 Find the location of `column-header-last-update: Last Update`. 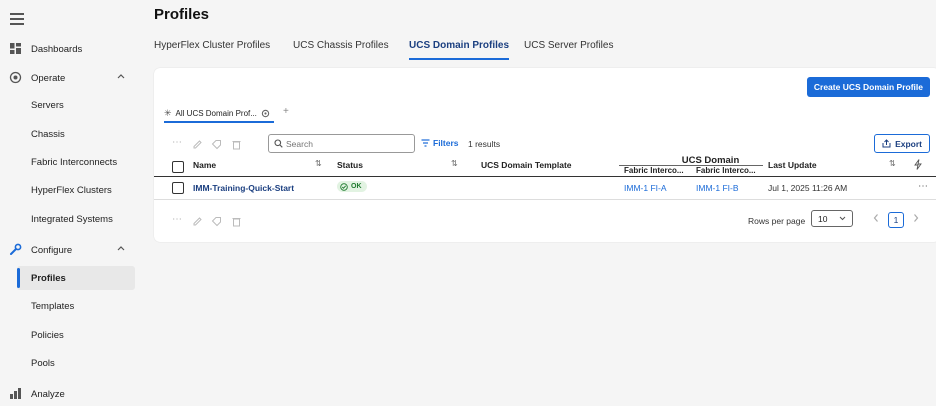

column-header-last-update: Last Update is located at coordinates (792, 165).